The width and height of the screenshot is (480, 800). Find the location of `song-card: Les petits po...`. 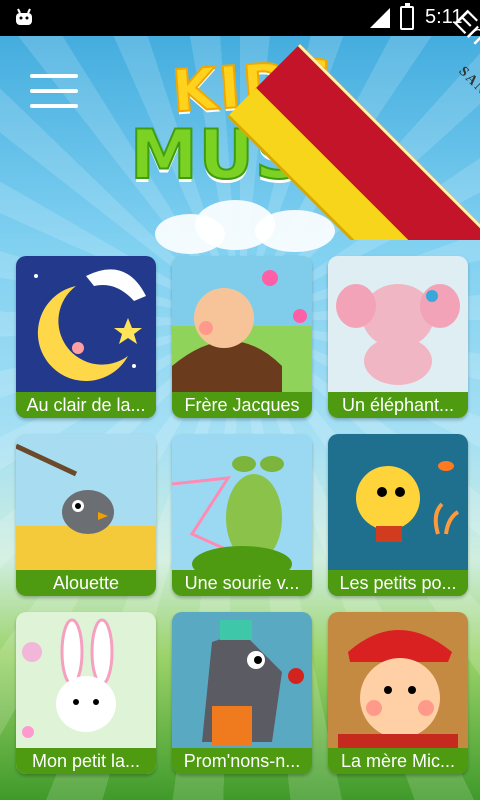

song-card: Les petits po... is located at coordinates (398, 515).